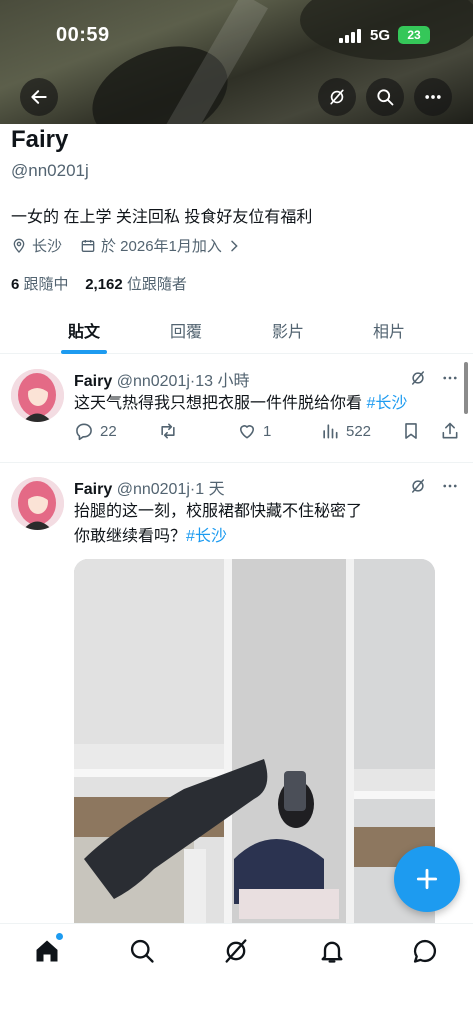  Describe the element at coordinates (59, 936) in the screenshot. I see `notification-dot` at that location.